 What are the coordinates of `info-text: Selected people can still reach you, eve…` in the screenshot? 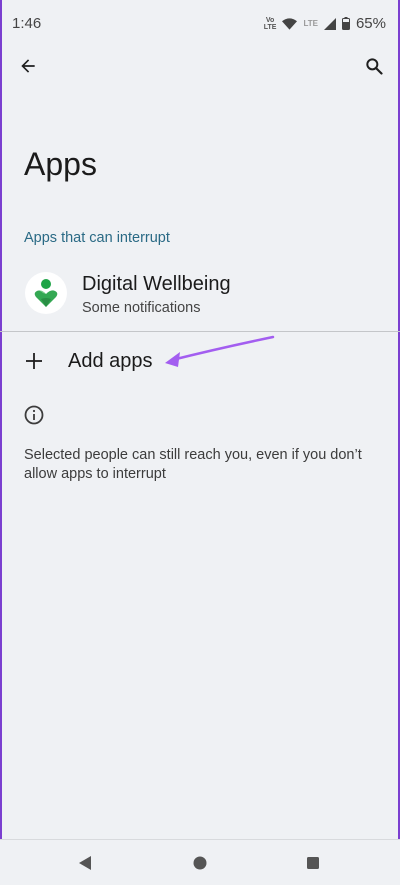 It's located at (193, 464).